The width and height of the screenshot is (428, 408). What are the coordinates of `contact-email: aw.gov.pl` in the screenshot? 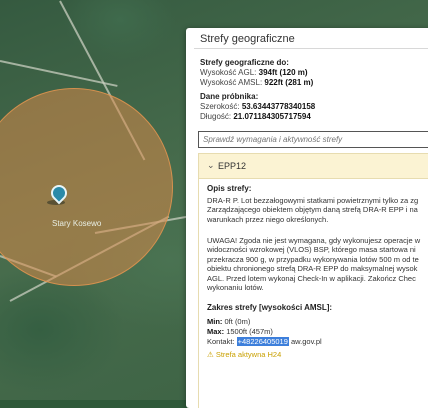 It's located at (306, 341).